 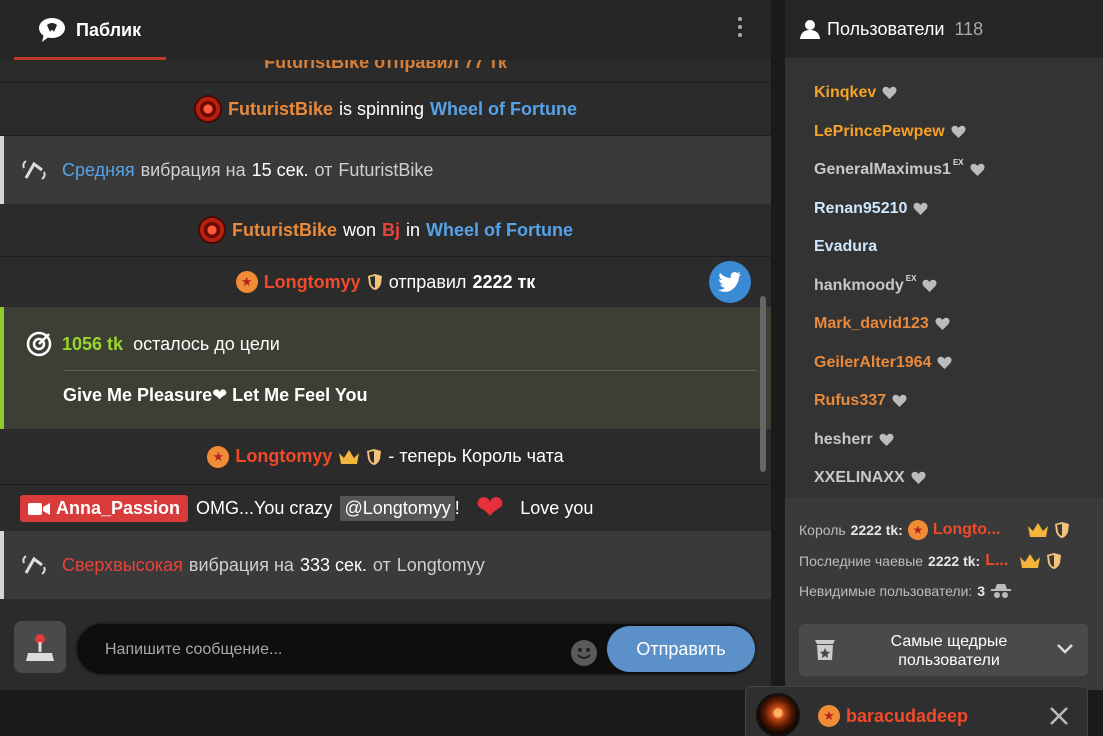 What do you see at coordinates (778, 714) in the screenshot?
I see `popup-avatar` at bounding box center [778, 714].